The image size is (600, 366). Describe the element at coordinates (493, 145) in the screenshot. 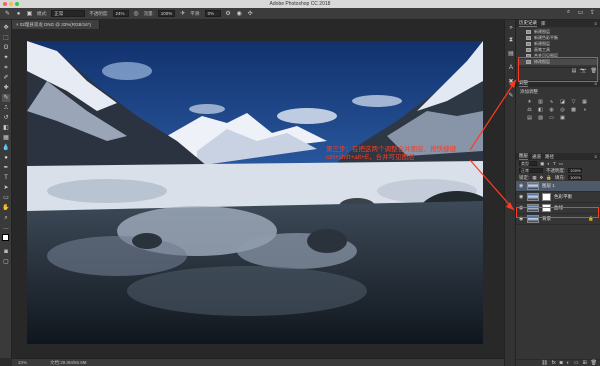

I see `annotation-arrows` at that location.